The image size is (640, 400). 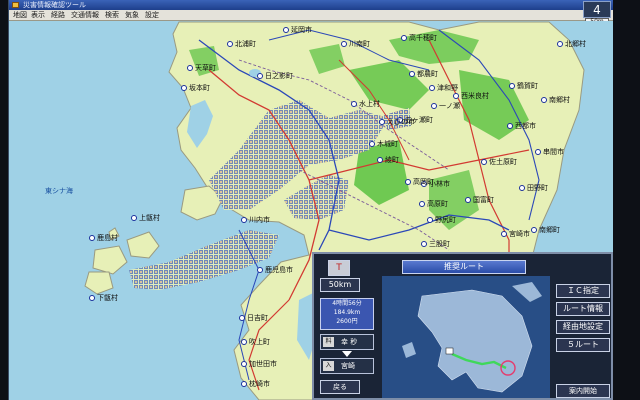 What do you see at coordinates (441, 220) in the screenshot?
I see `place-nojiri: 野尻町` at bounding box center [441, 220].